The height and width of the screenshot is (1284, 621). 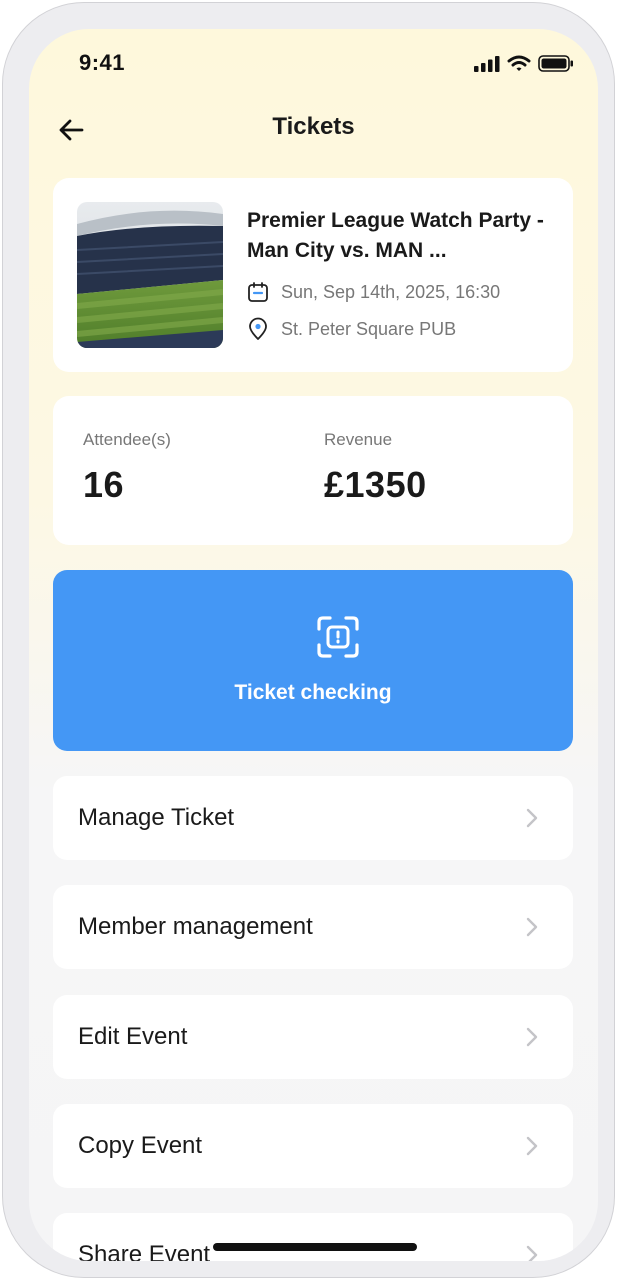 What do you see at coordinates (127, 468) in the screenshot?
I see `attendees-stat: Attendee(s) 16` at bounding box center [127, 468].